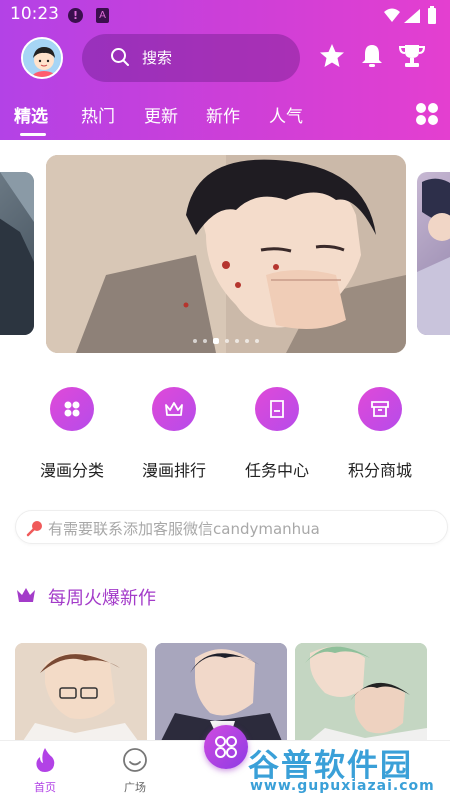 The height and width of the screenshot is (800, 450). Describe the element at coordinates (286, 114) in the screenshot. I see `tab-popular: 人气` at that location.